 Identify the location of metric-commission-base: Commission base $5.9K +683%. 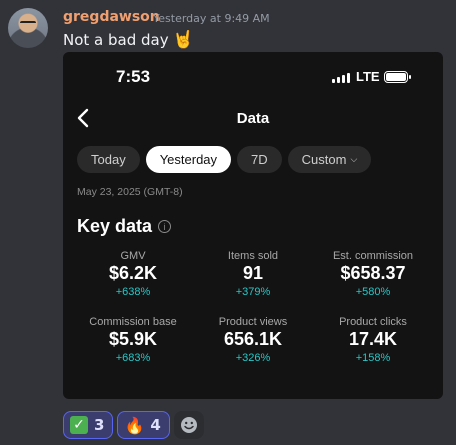
(133, 340).